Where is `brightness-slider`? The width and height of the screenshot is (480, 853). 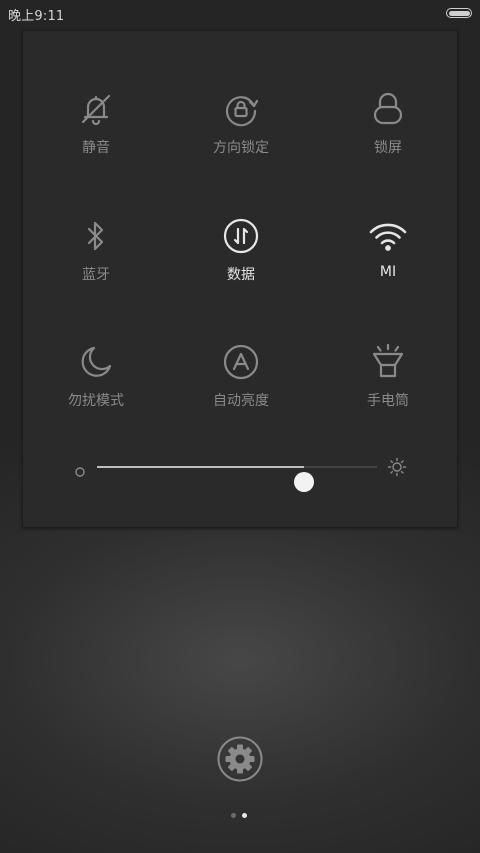 brightness-slider is located at coordinates (241, 471).